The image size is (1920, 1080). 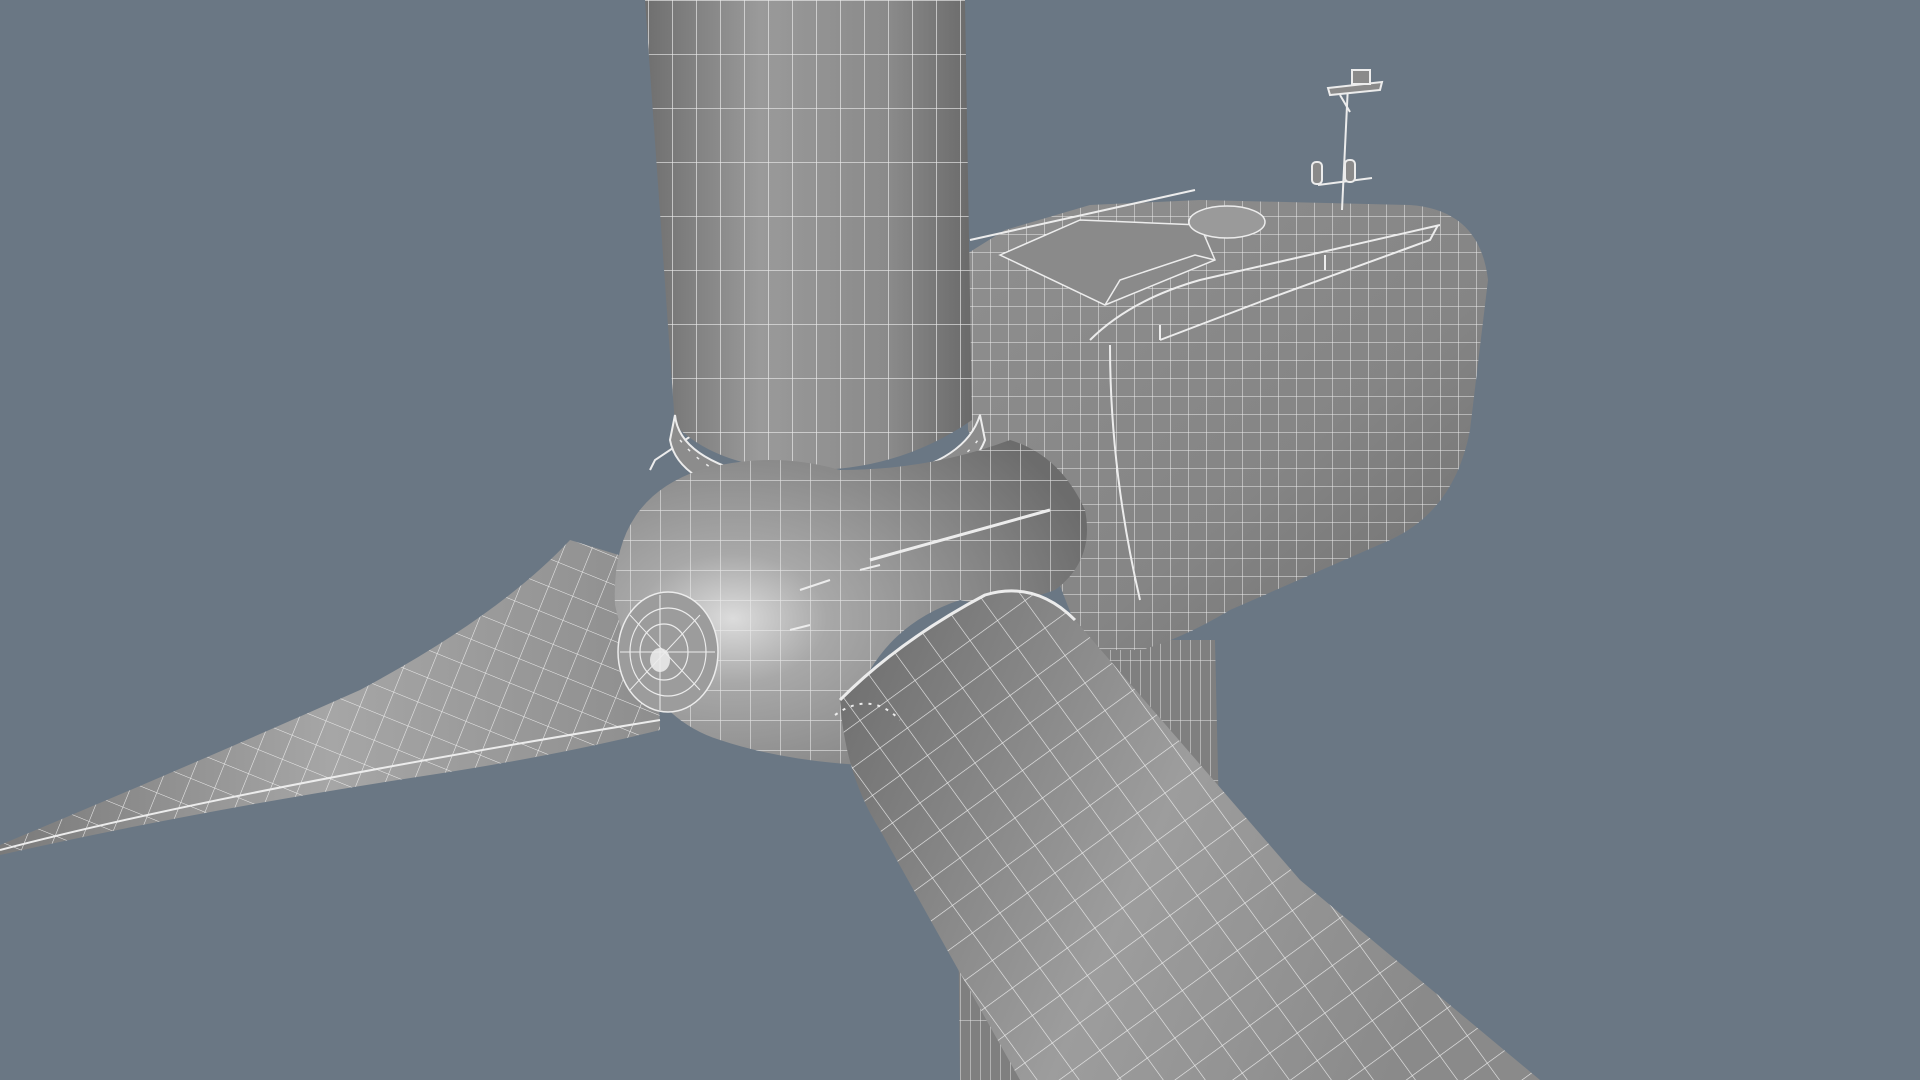 What do you see at coordinates (668, 652) in the screenshot?
I see `spinner` at bounding box center [668, 652].